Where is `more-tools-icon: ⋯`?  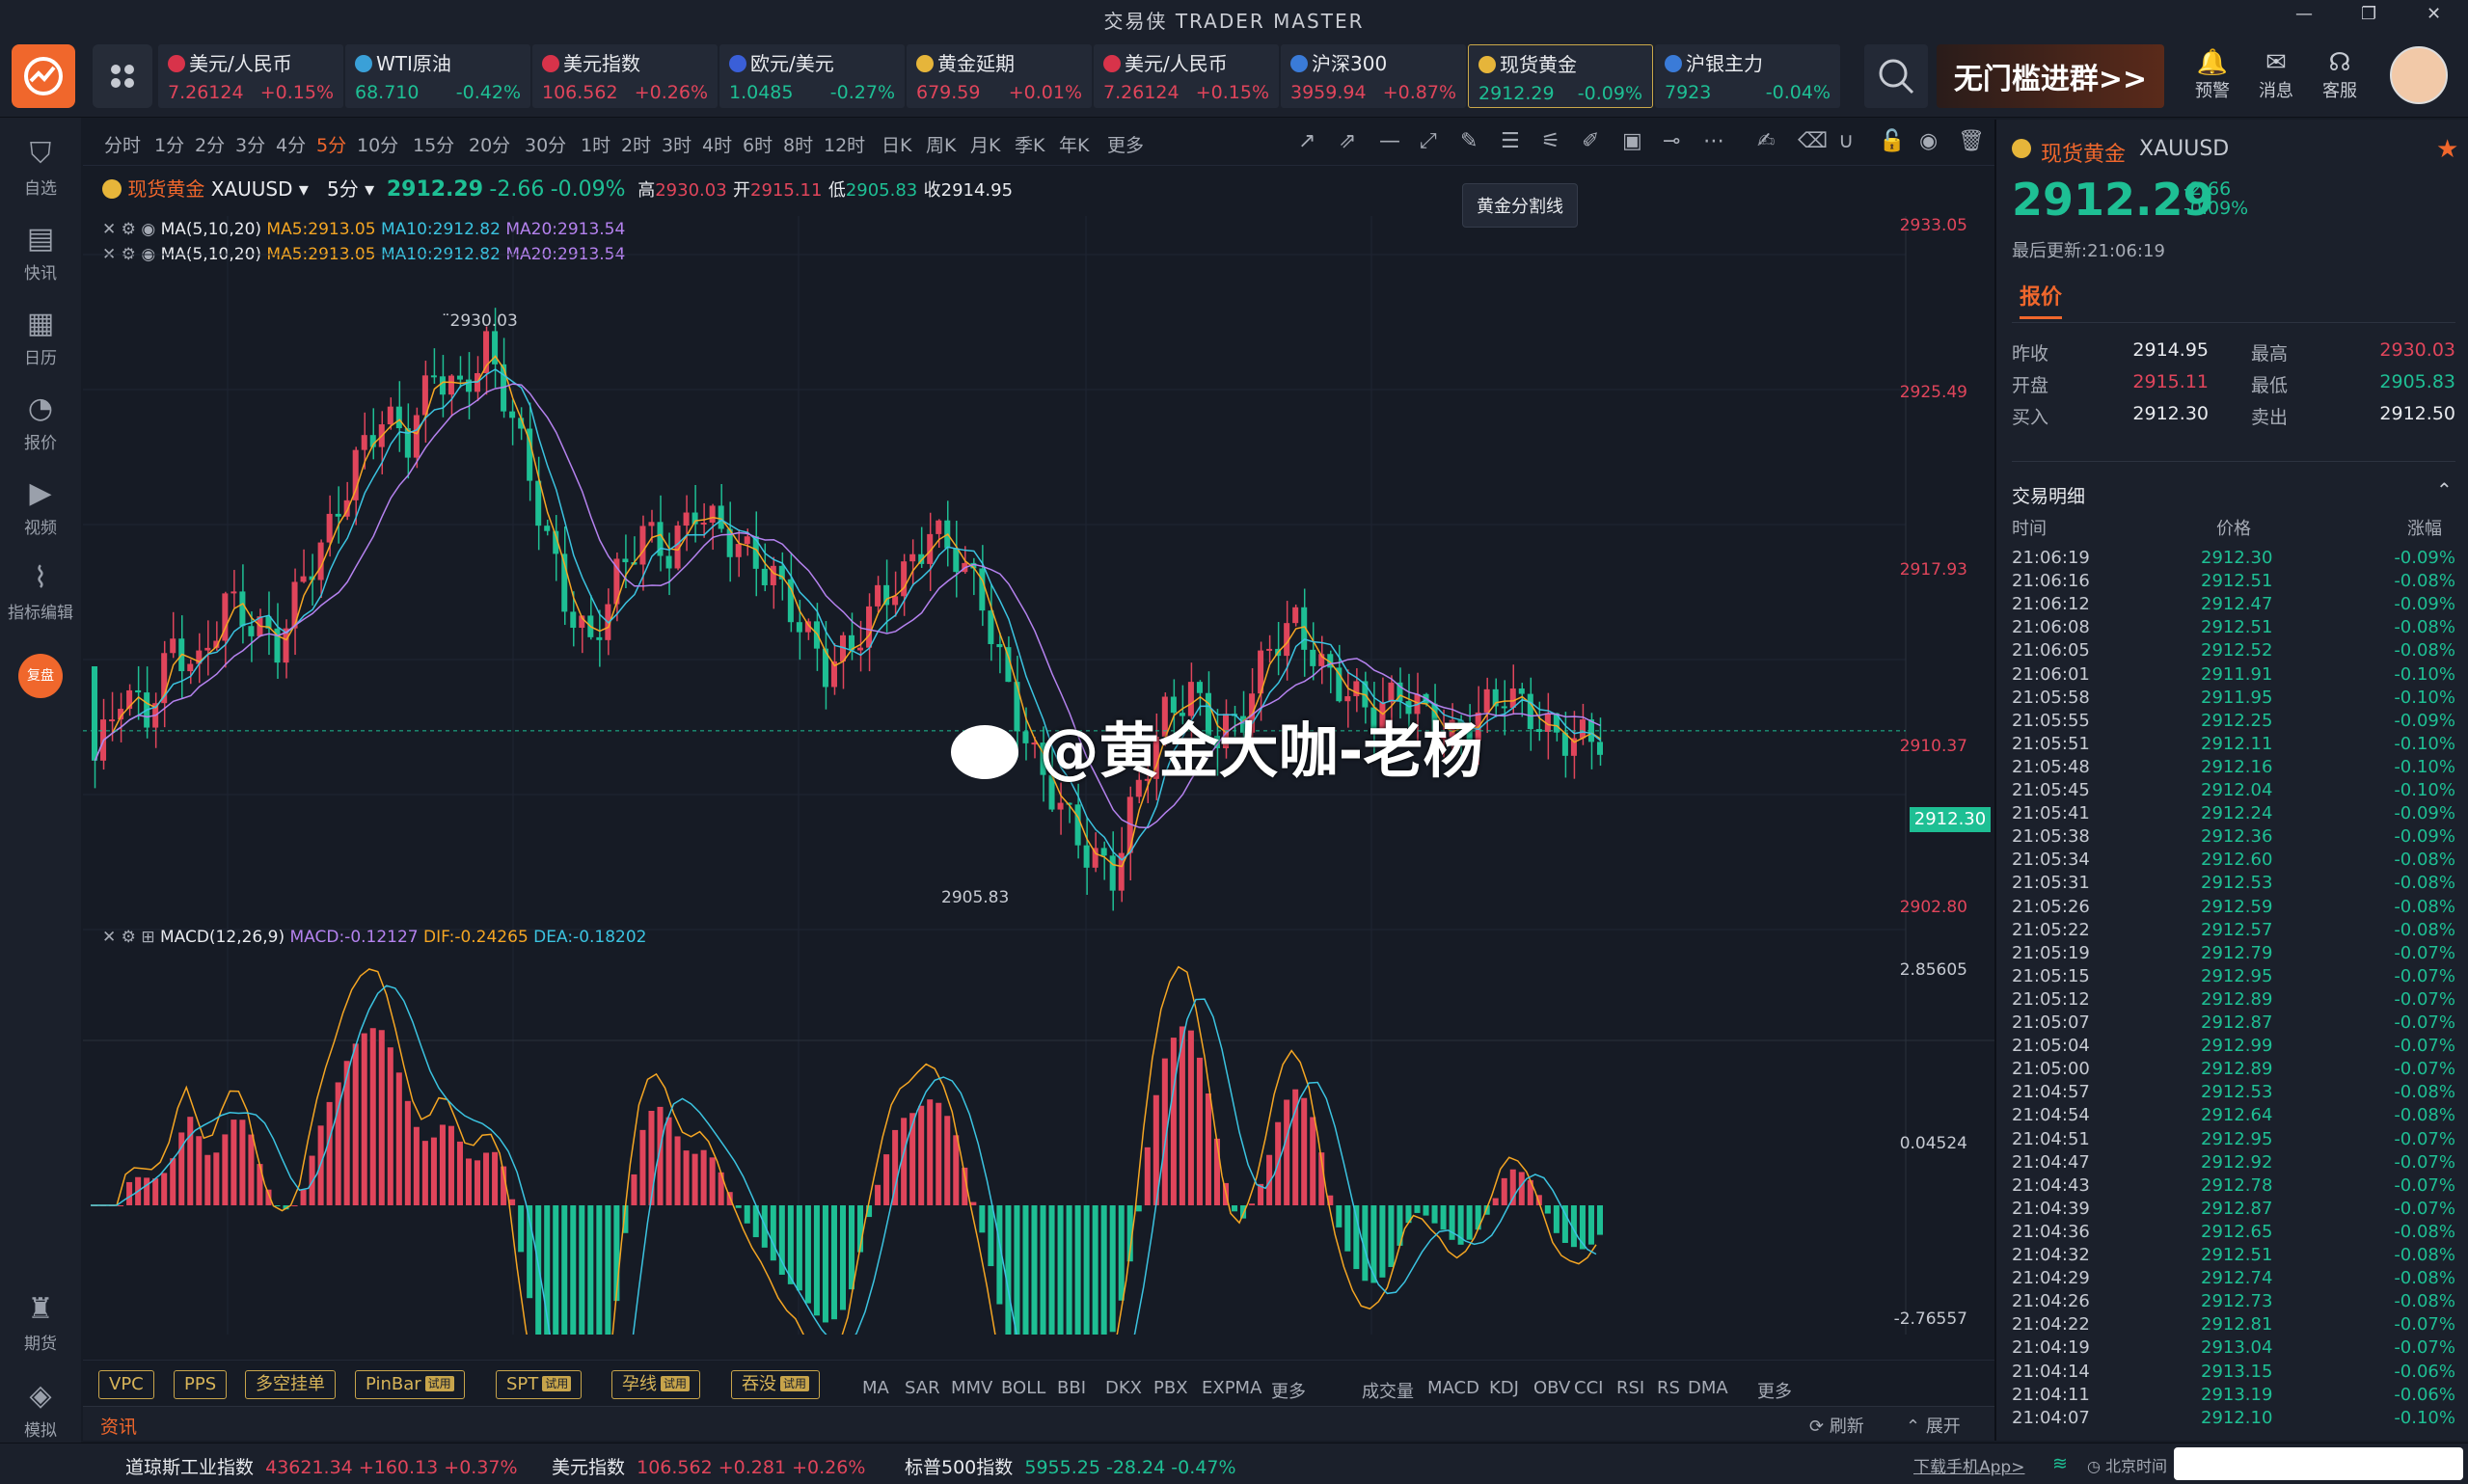
more-tools-icon: ⋯ is located at coordinates (1713, 141).